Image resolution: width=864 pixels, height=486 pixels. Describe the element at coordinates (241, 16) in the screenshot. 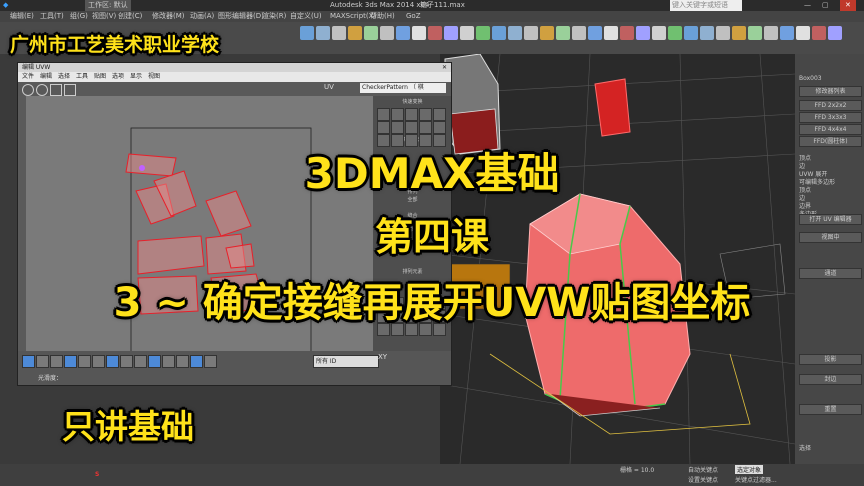

I see `menu-item: 图形编辑器(D)` at that location.